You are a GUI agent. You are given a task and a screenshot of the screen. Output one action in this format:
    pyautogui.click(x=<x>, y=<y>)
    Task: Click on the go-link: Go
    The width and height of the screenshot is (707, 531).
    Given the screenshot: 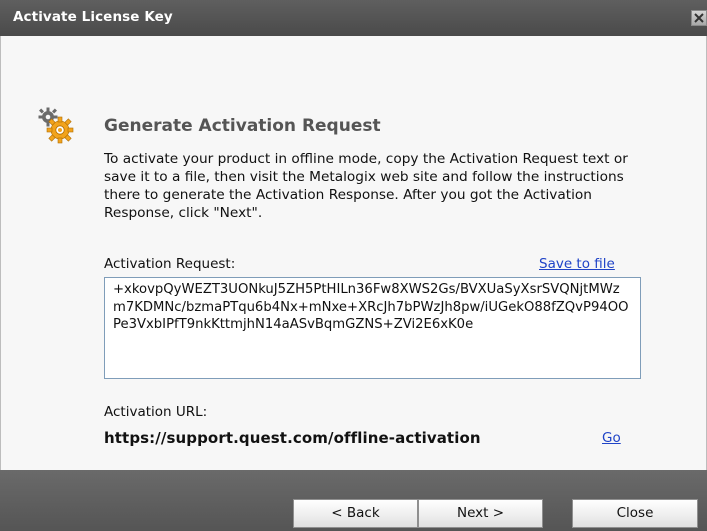 What is the action you would take?
    pyautogui.click(x=611, y=438)
    